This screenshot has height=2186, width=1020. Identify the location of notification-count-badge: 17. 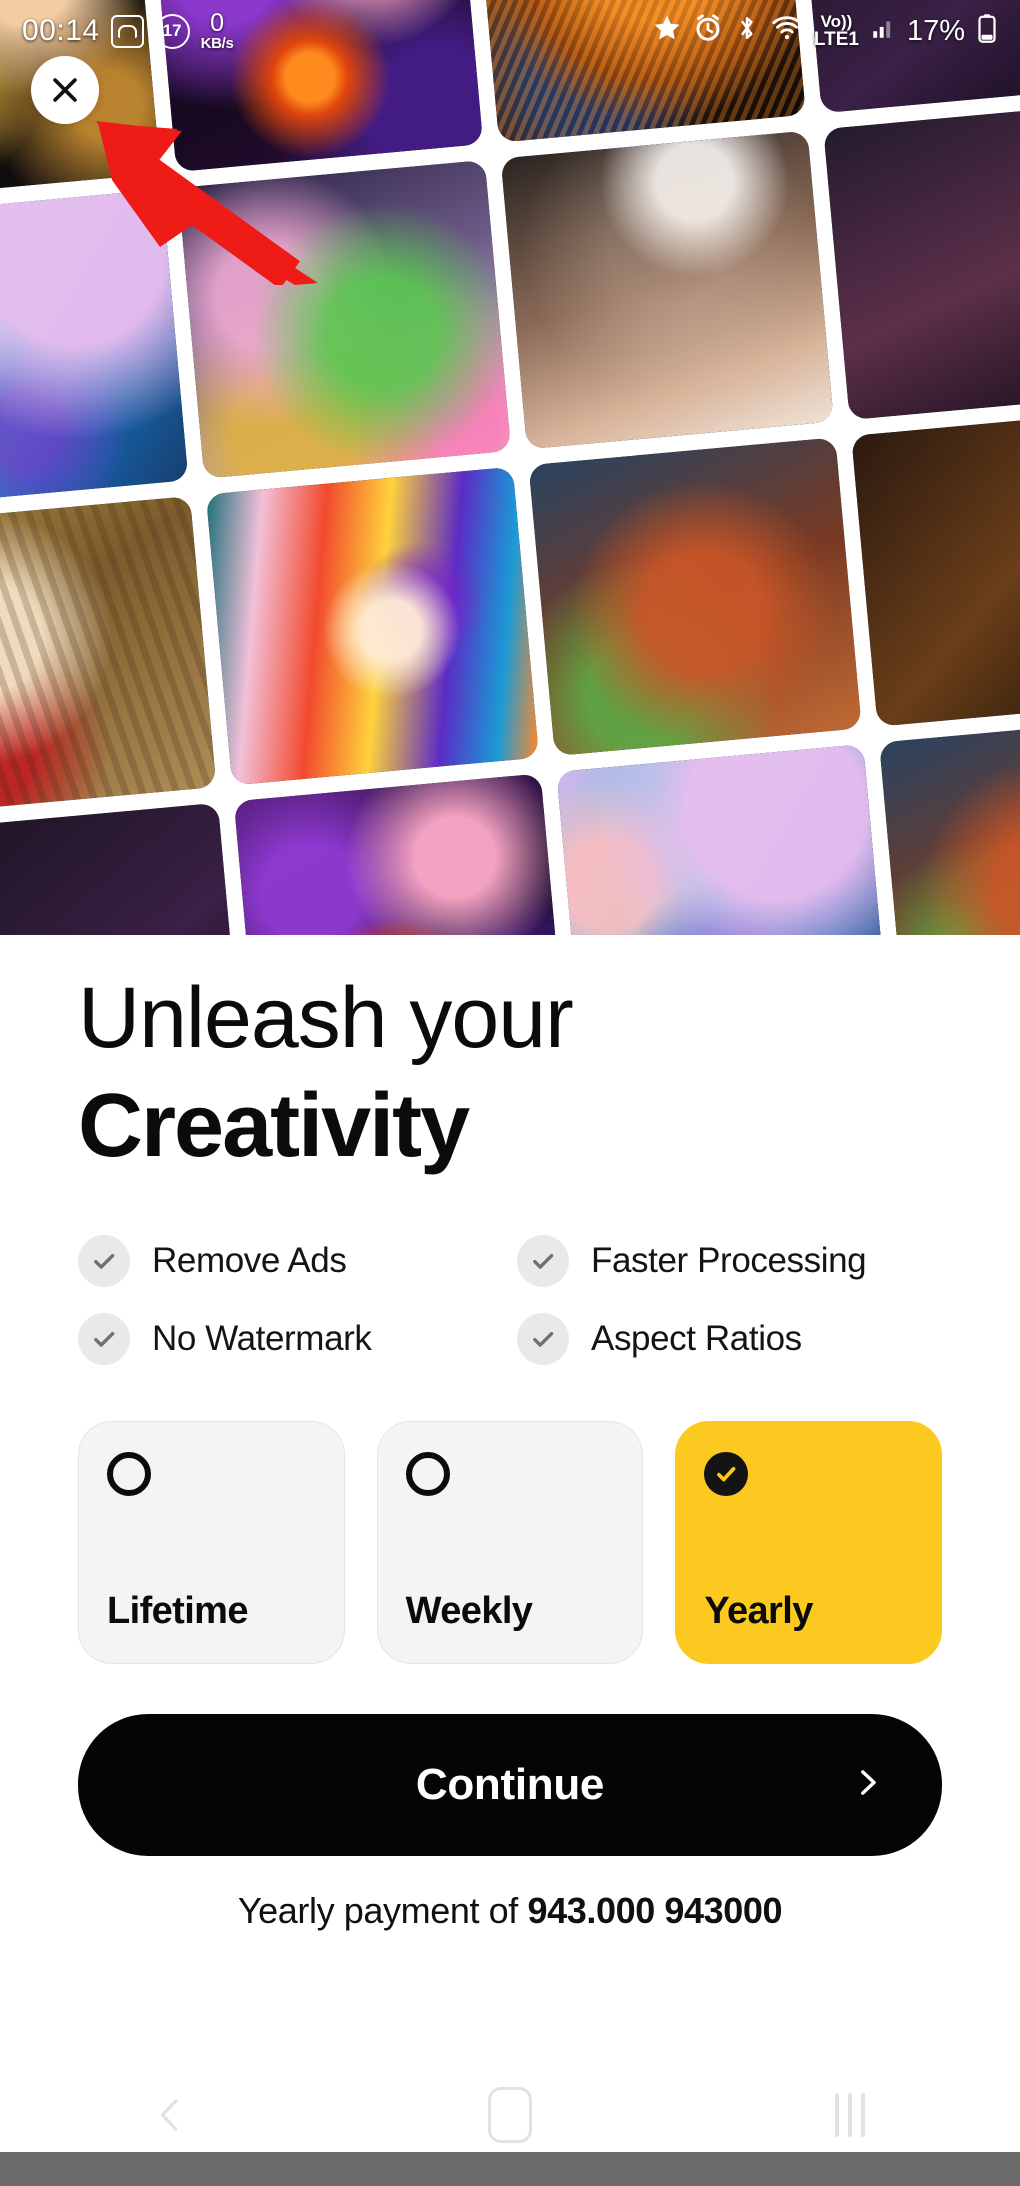
(172, 31).